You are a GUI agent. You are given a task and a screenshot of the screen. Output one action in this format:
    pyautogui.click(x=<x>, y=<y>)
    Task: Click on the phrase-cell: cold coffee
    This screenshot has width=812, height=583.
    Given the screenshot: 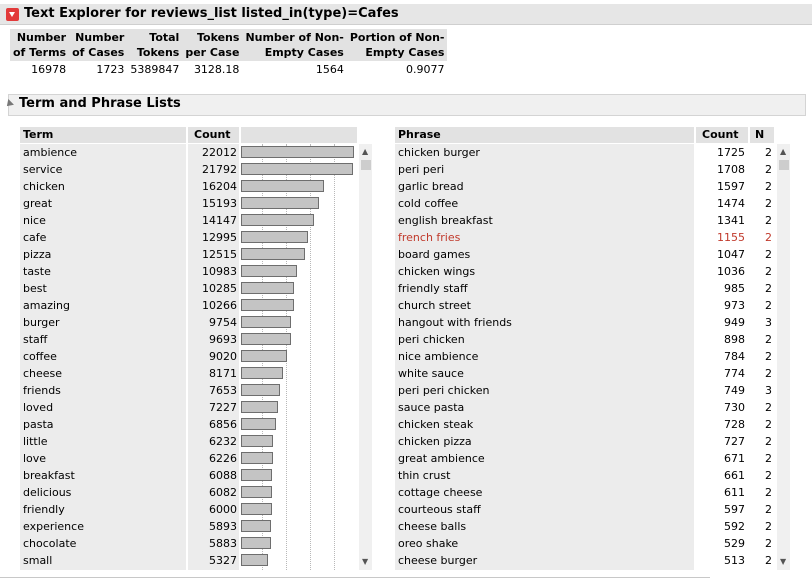 What is the action you would take?
    pyautogui.click(x=428, y=203)
    